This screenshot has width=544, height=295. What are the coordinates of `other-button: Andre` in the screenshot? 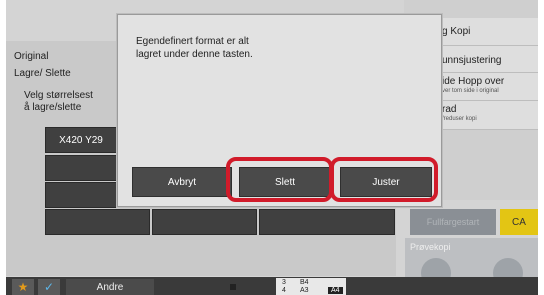 It's located at (110, 287).